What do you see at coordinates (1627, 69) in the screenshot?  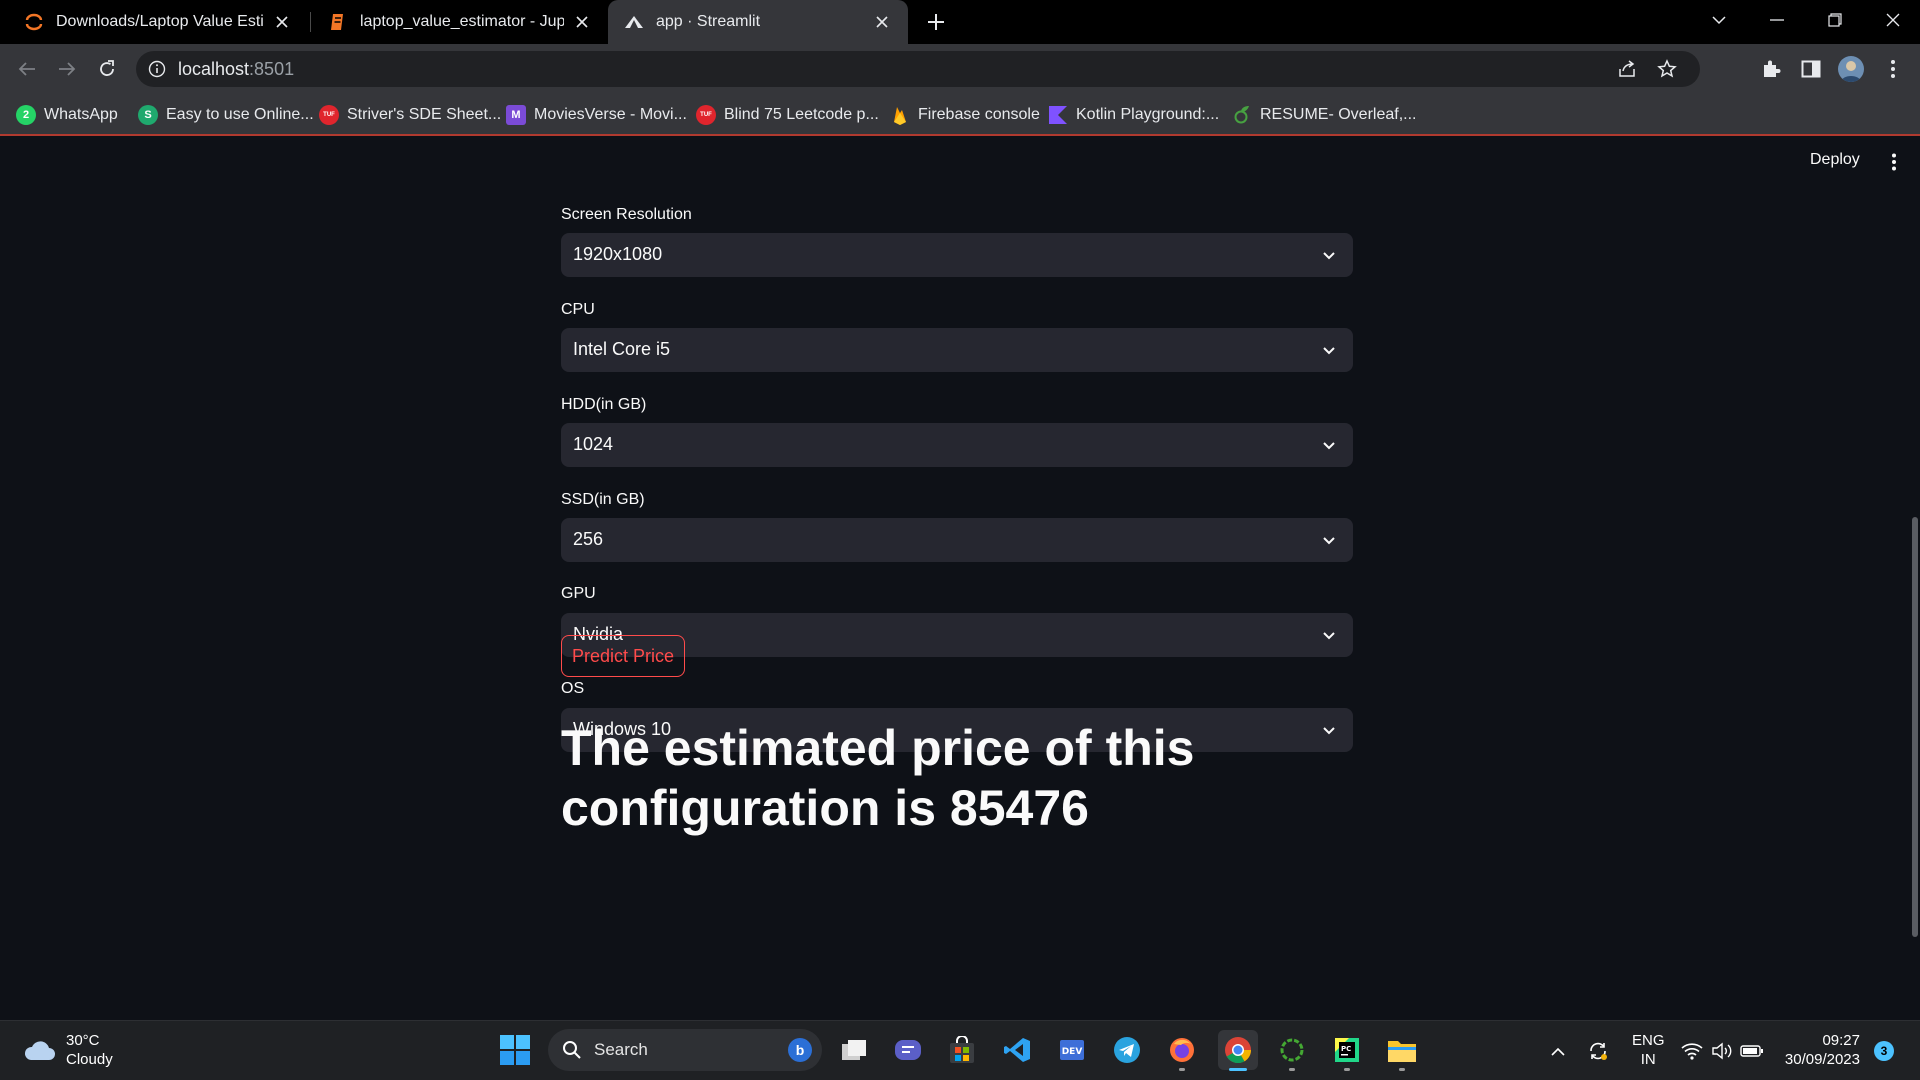 I see `share-icon` at bounding box center [1627, 69].